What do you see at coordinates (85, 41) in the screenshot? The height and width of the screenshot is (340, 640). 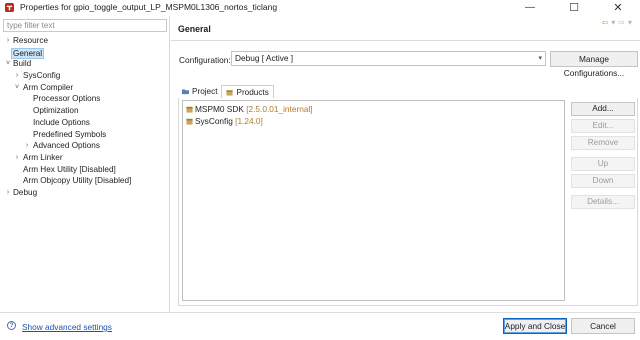 I see `tree-item-resource: › Resource` at bounding box center [85, 41].